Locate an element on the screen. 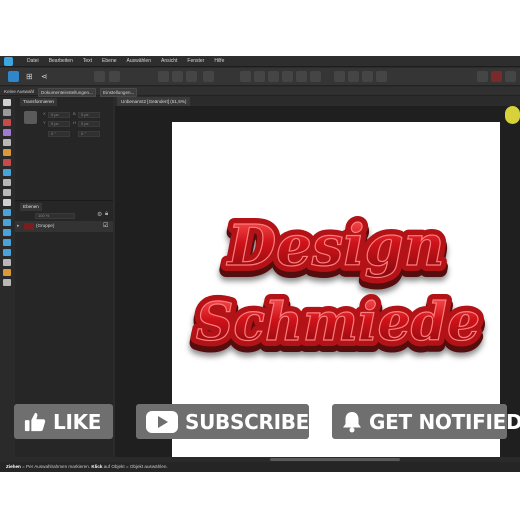 This screenshot has height=520, width=520. document-tab-bar: Unbenannt2 [Geändert] (51,5%) is located at coordinates (317, 101).